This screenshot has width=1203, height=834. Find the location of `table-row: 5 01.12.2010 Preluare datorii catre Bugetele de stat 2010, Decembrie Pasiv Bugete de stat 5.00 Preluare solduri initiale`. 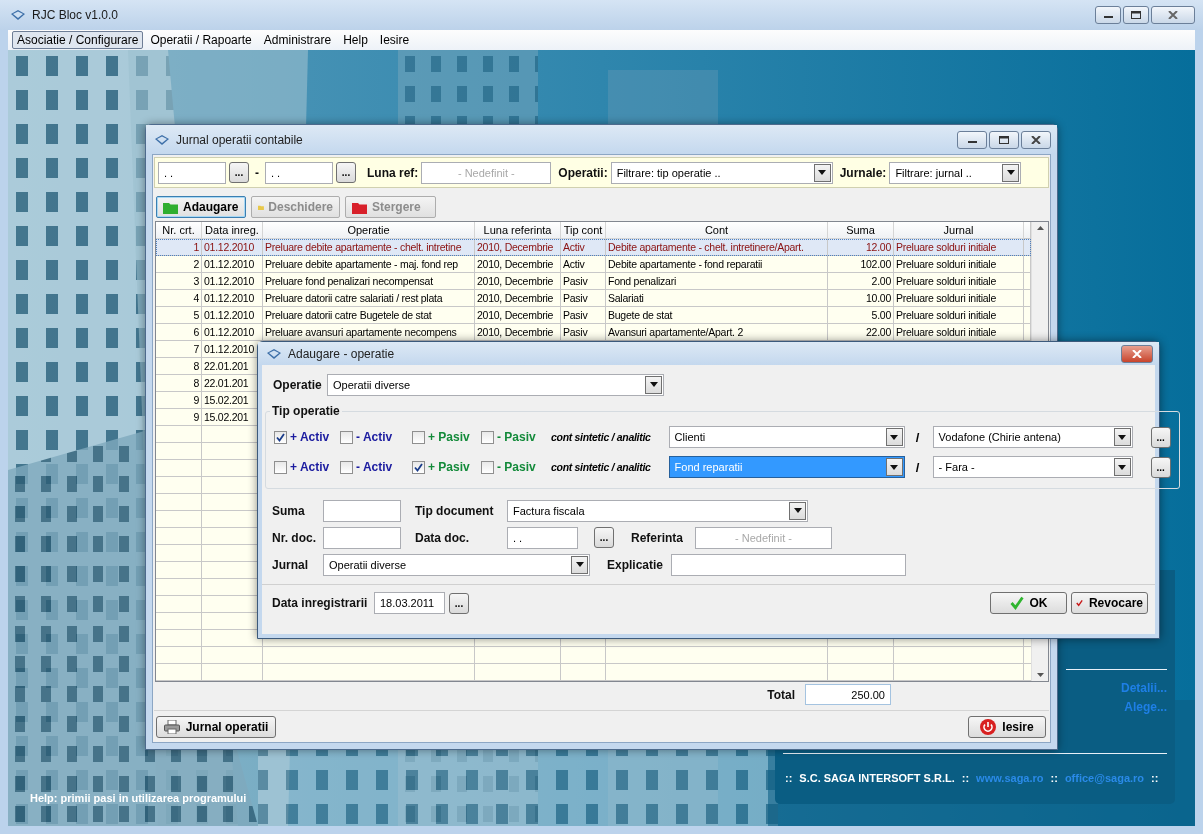

table-row: 5 01.12.2010 Preluare datorii catre Bugetele de stat 2010, Decembrie Pasiv Bugete de stat 5.00 Preluare solduri initiale is located at coordinates (593, 315).